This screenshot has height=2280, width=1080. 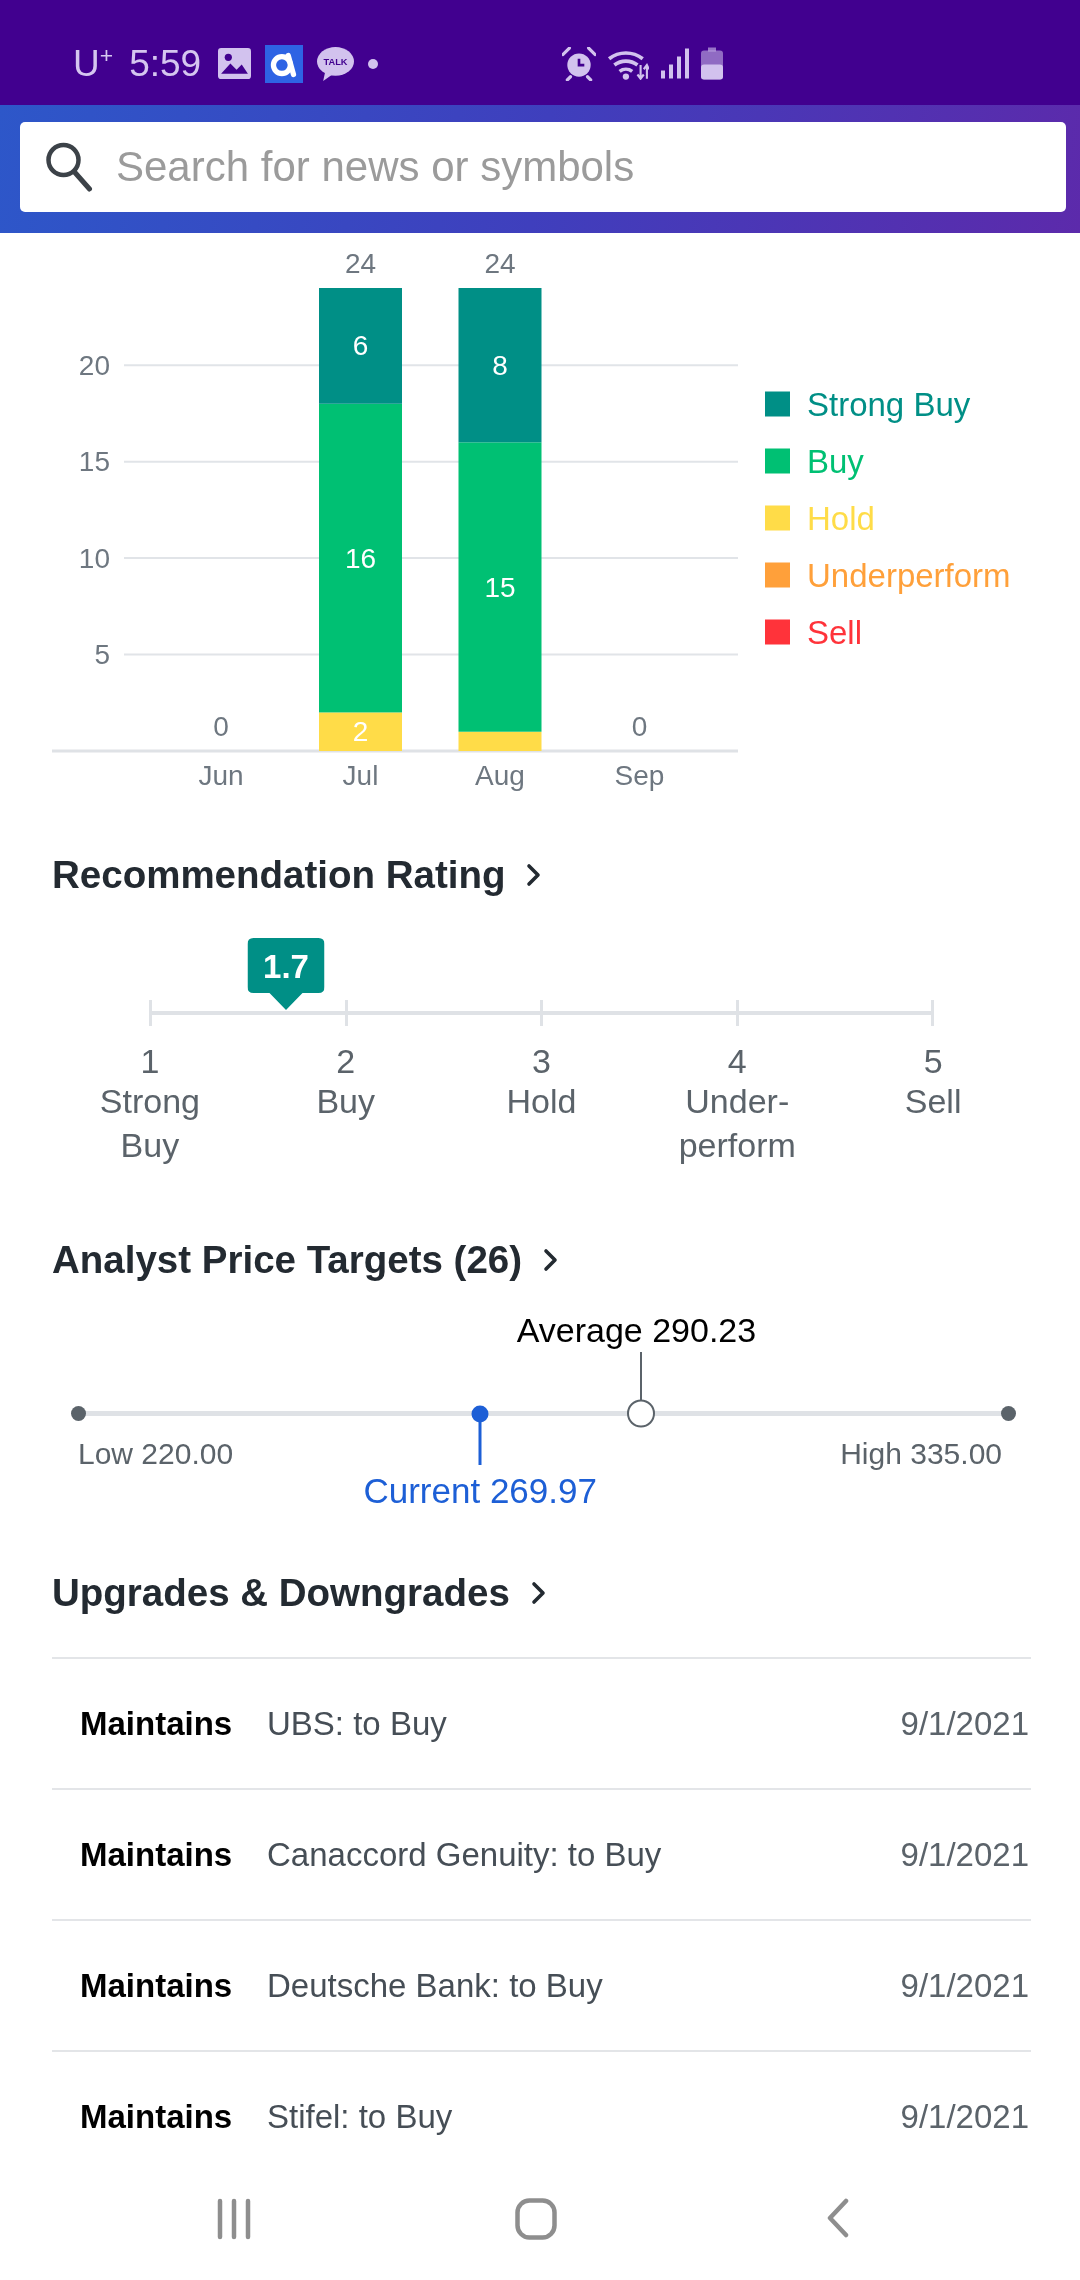 What do you see at coordinates (286, 974) in the screenshot?
I see `rating-marker: 1.7` at bounding box center [286, 974].